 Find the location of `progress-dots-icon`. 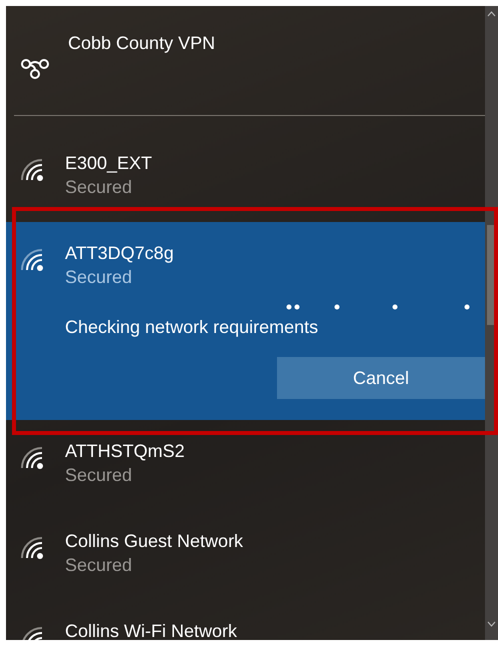

progress-dots-icon is located at coordinates (378, 307).